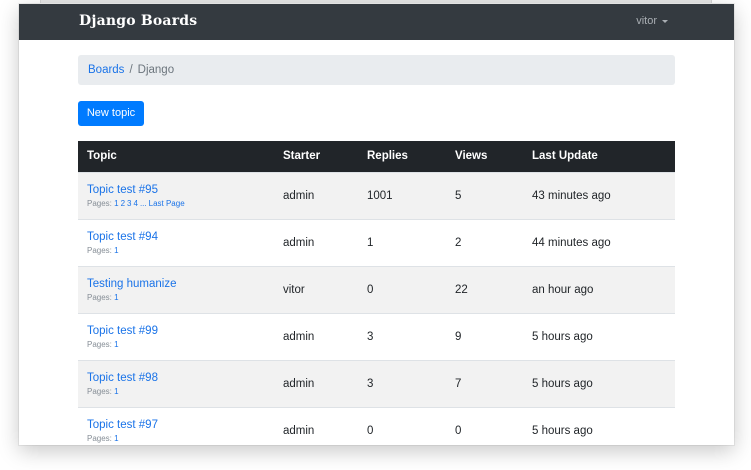  I want to click on background-window-edge, so click(376, 1).